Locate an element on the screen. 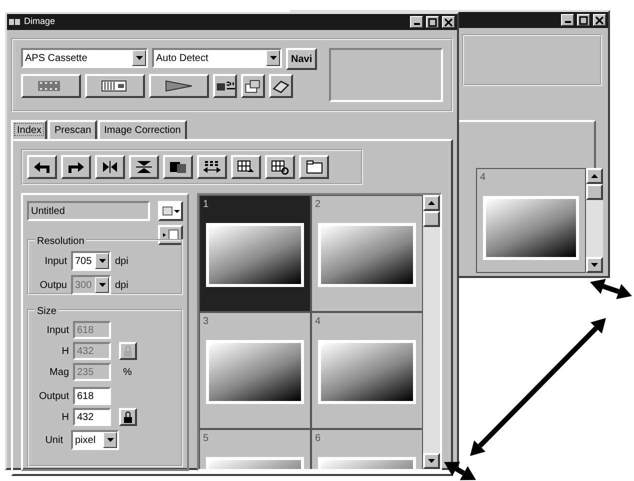 The width and height of the screenshot is (634, 481). grid-arrows-icon is located at coordinates (212, 167).